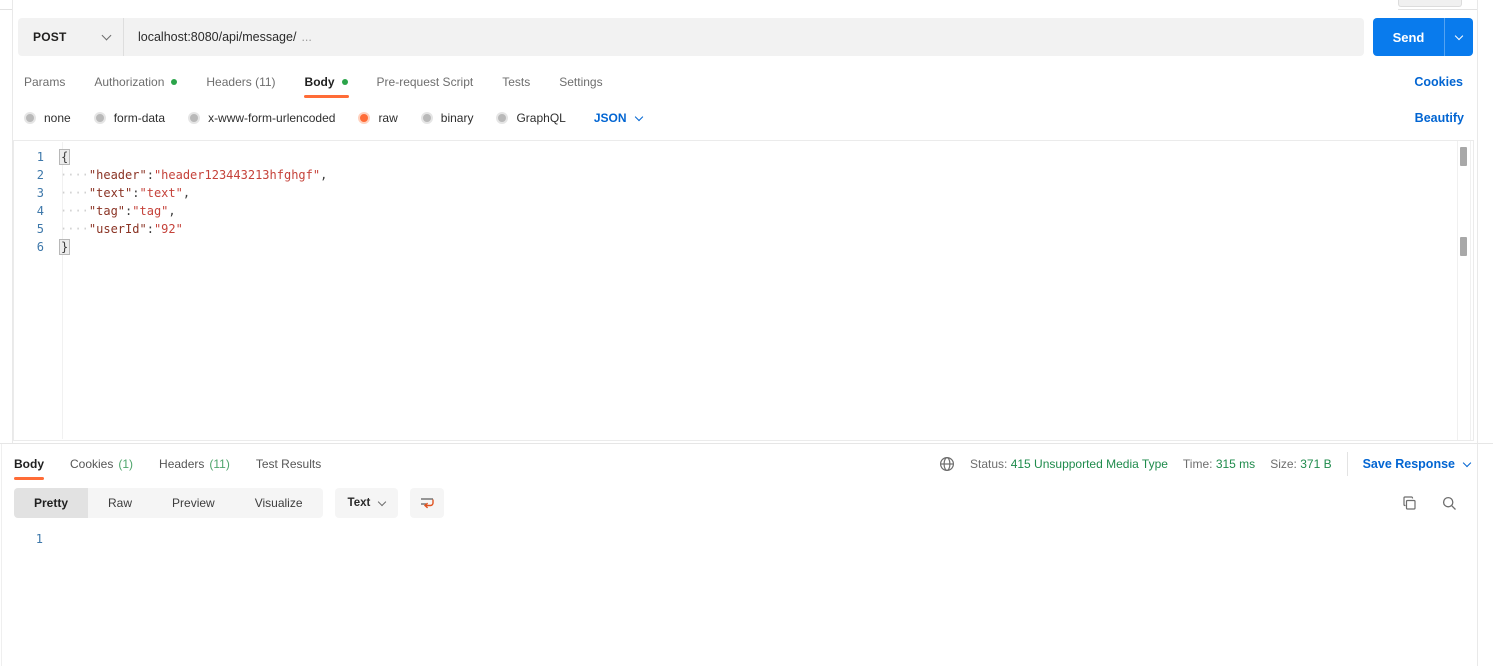 The height and width of the screenshot is (666, 1493). I want to click on view-pretty: Pretty, so click(51, 503).